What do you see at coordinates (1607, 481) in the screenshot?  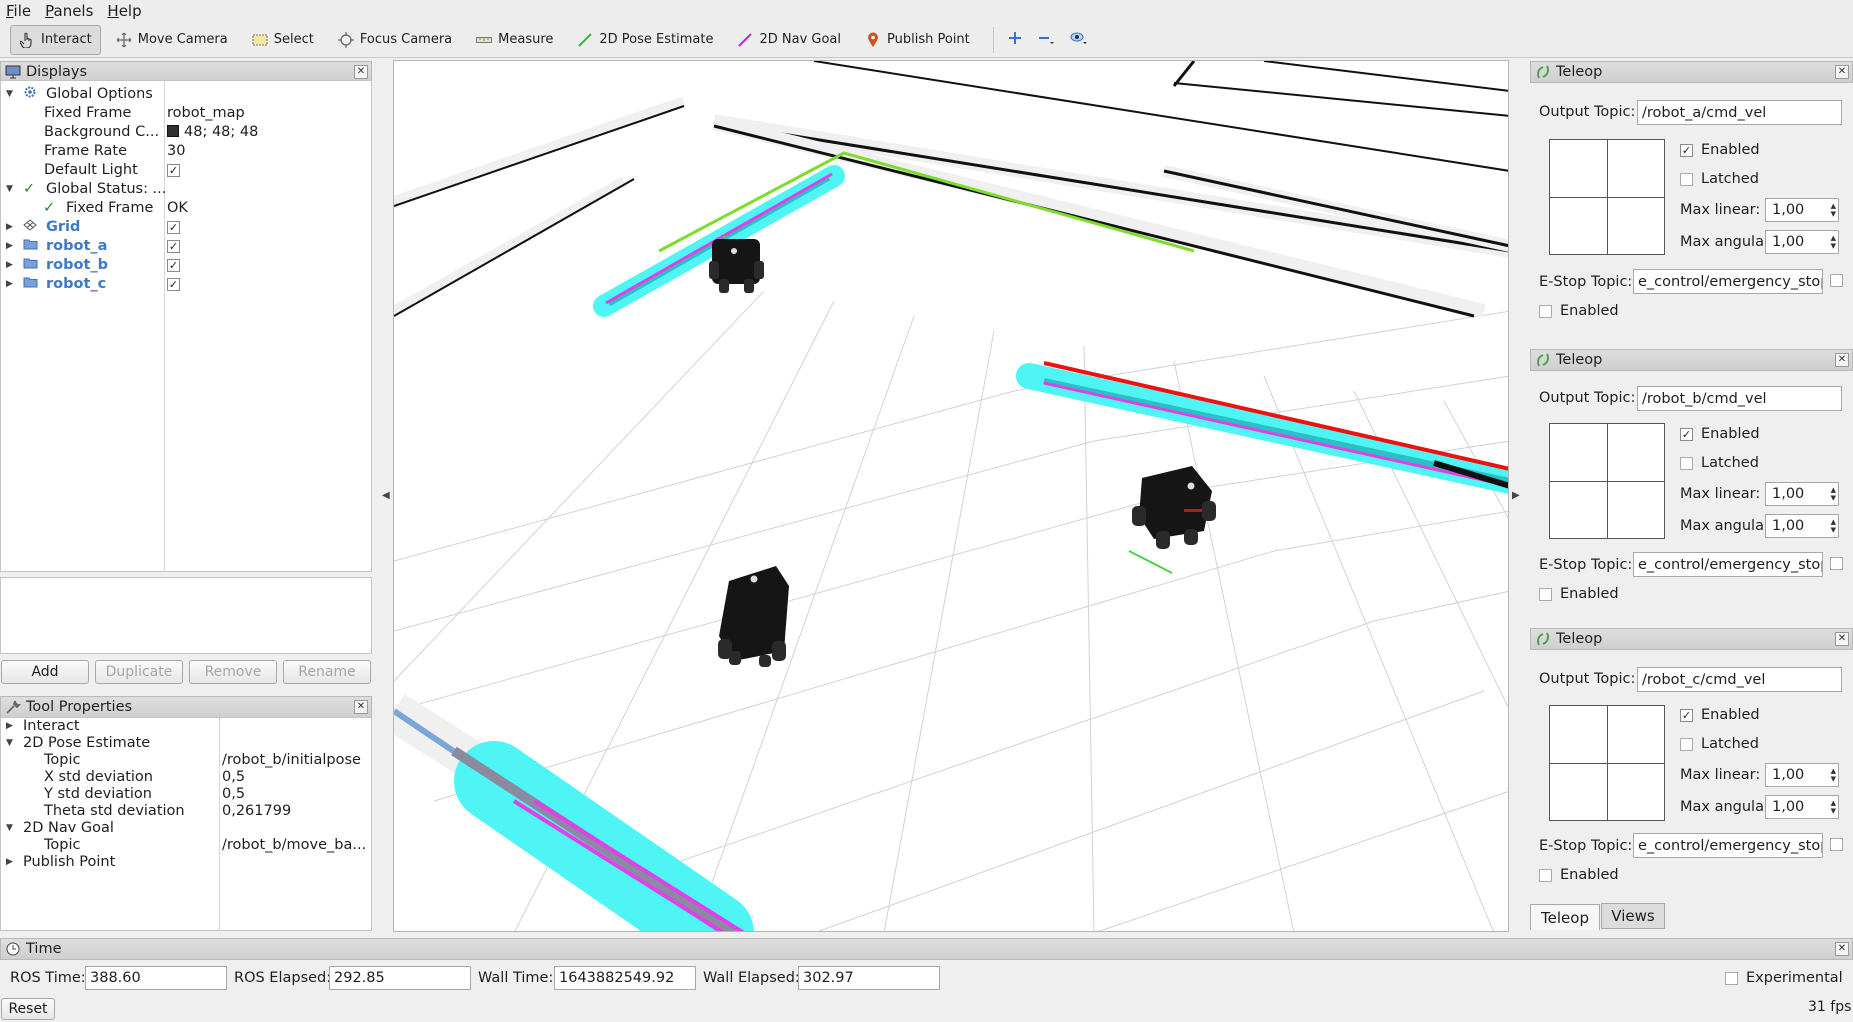 I see `teleop-b-joystick-pad` at bounding box center [1607, 481].